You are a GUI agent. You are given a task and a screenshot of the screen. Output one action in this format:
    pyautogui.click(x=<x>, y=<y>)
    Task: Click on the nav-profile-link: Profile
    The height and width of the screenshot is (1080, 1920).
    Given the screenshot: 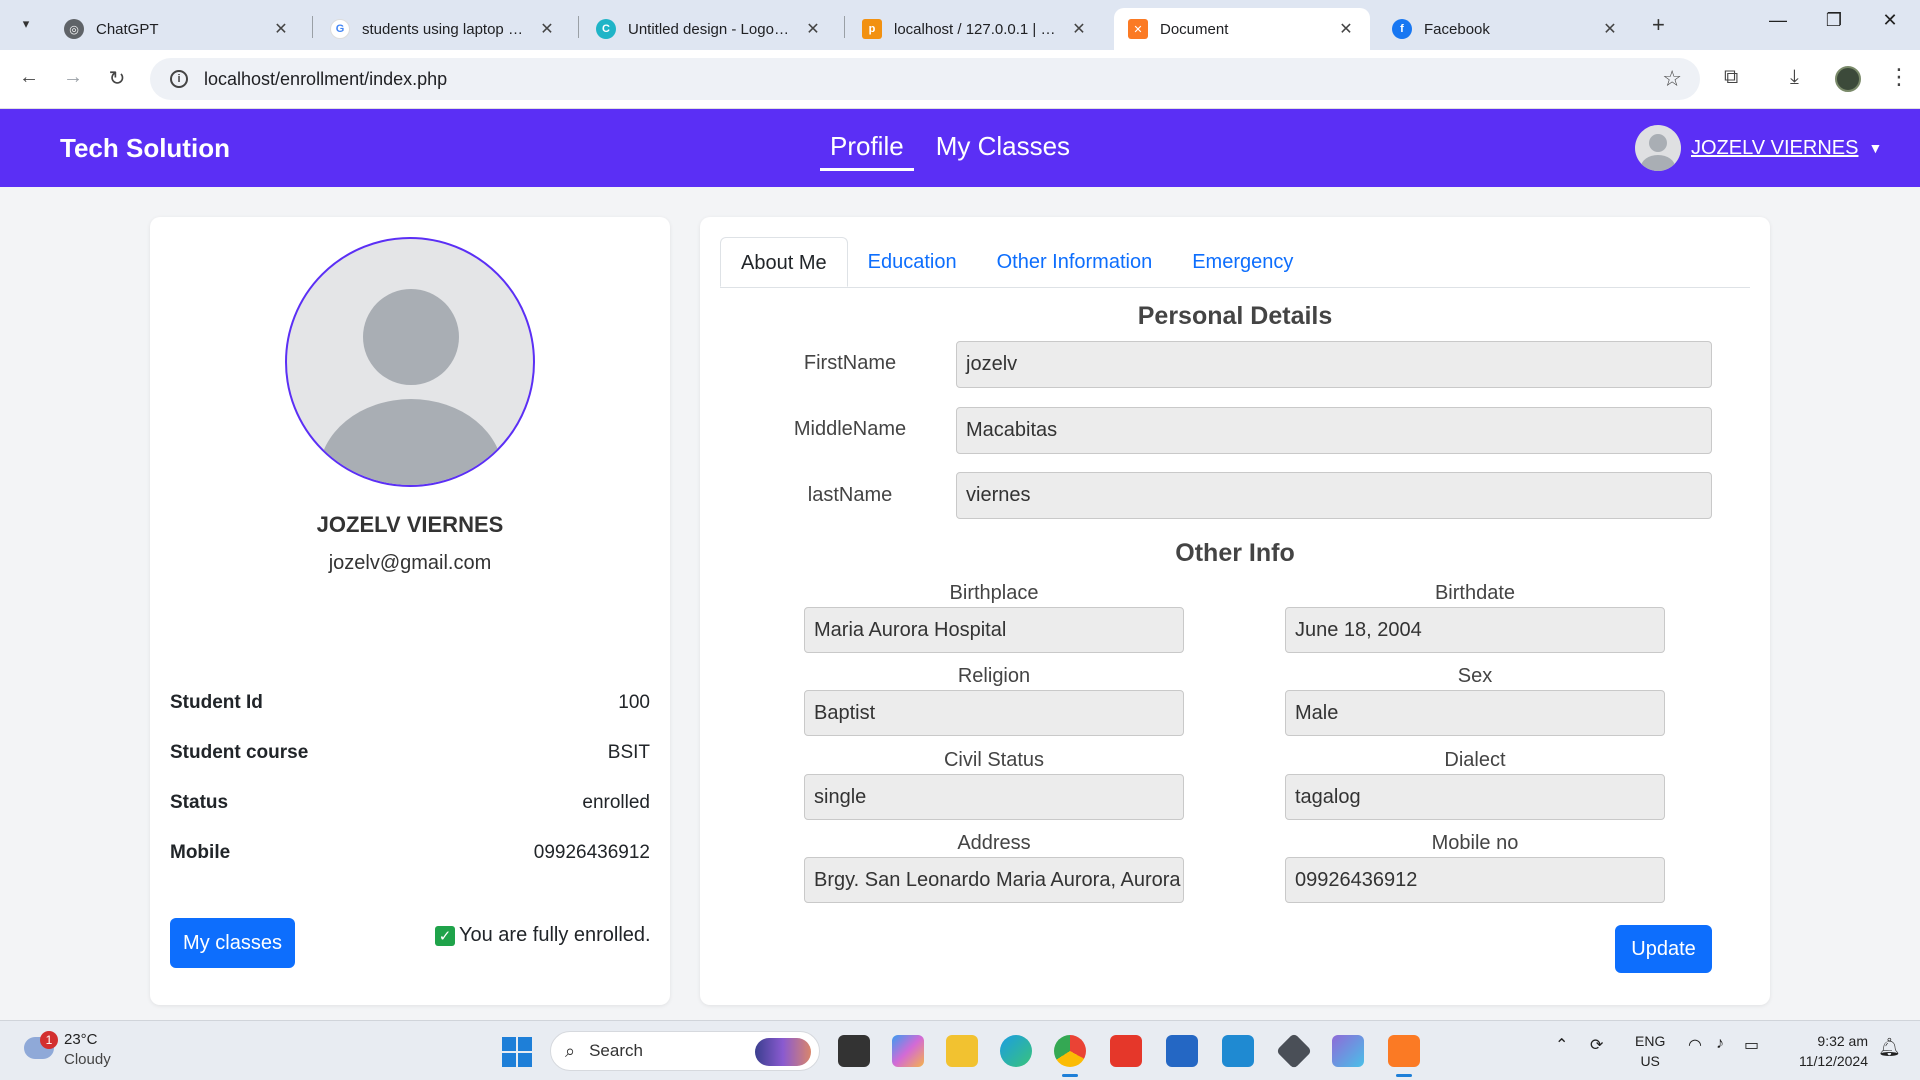 What is the action you would take?
    pyautogui.click(x=867, y=151)
    